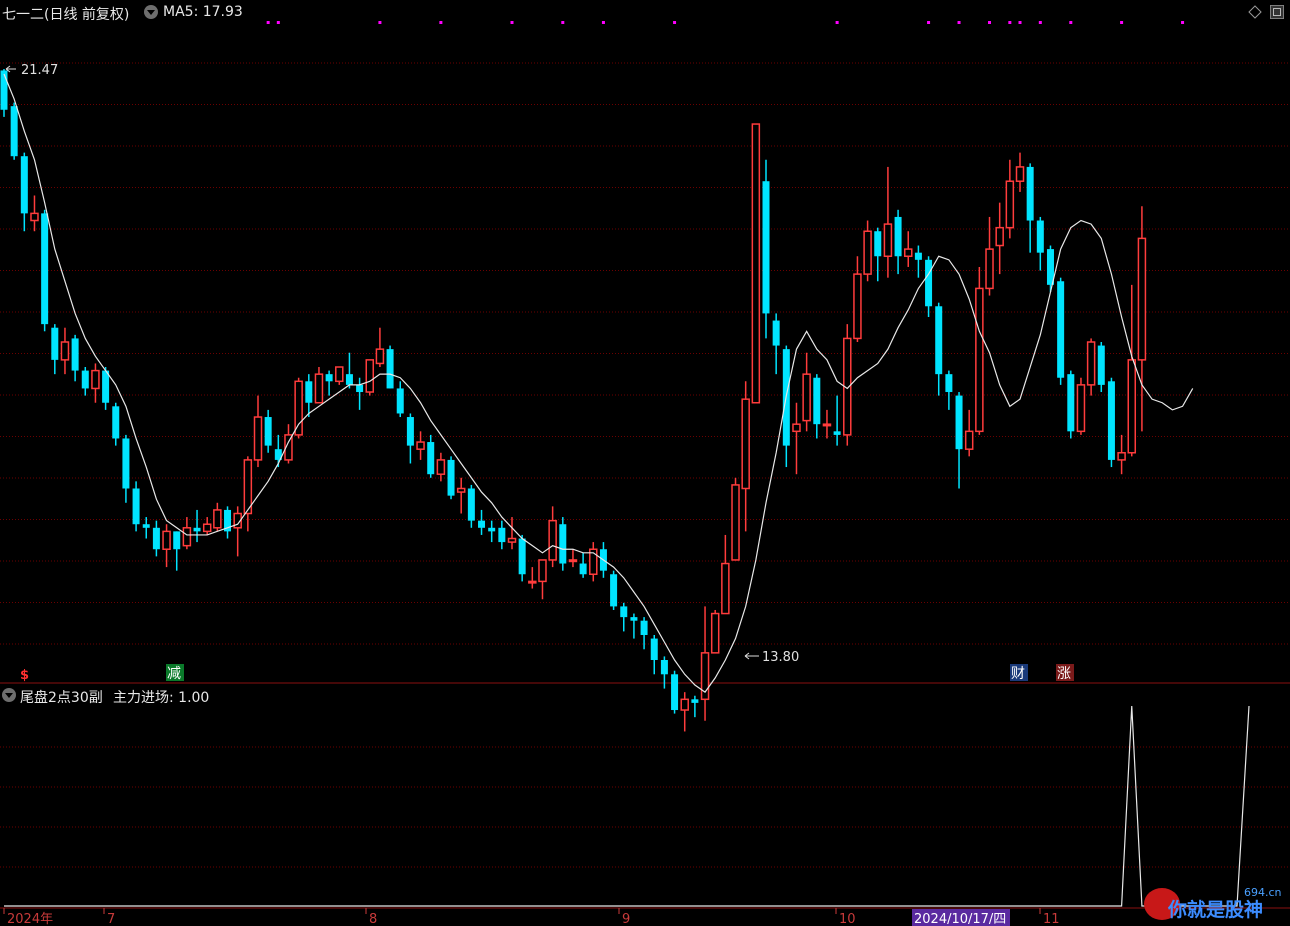 The width and height of the screenshot is (1290, 926). I want to click on min-arrow, so click(751, 656).